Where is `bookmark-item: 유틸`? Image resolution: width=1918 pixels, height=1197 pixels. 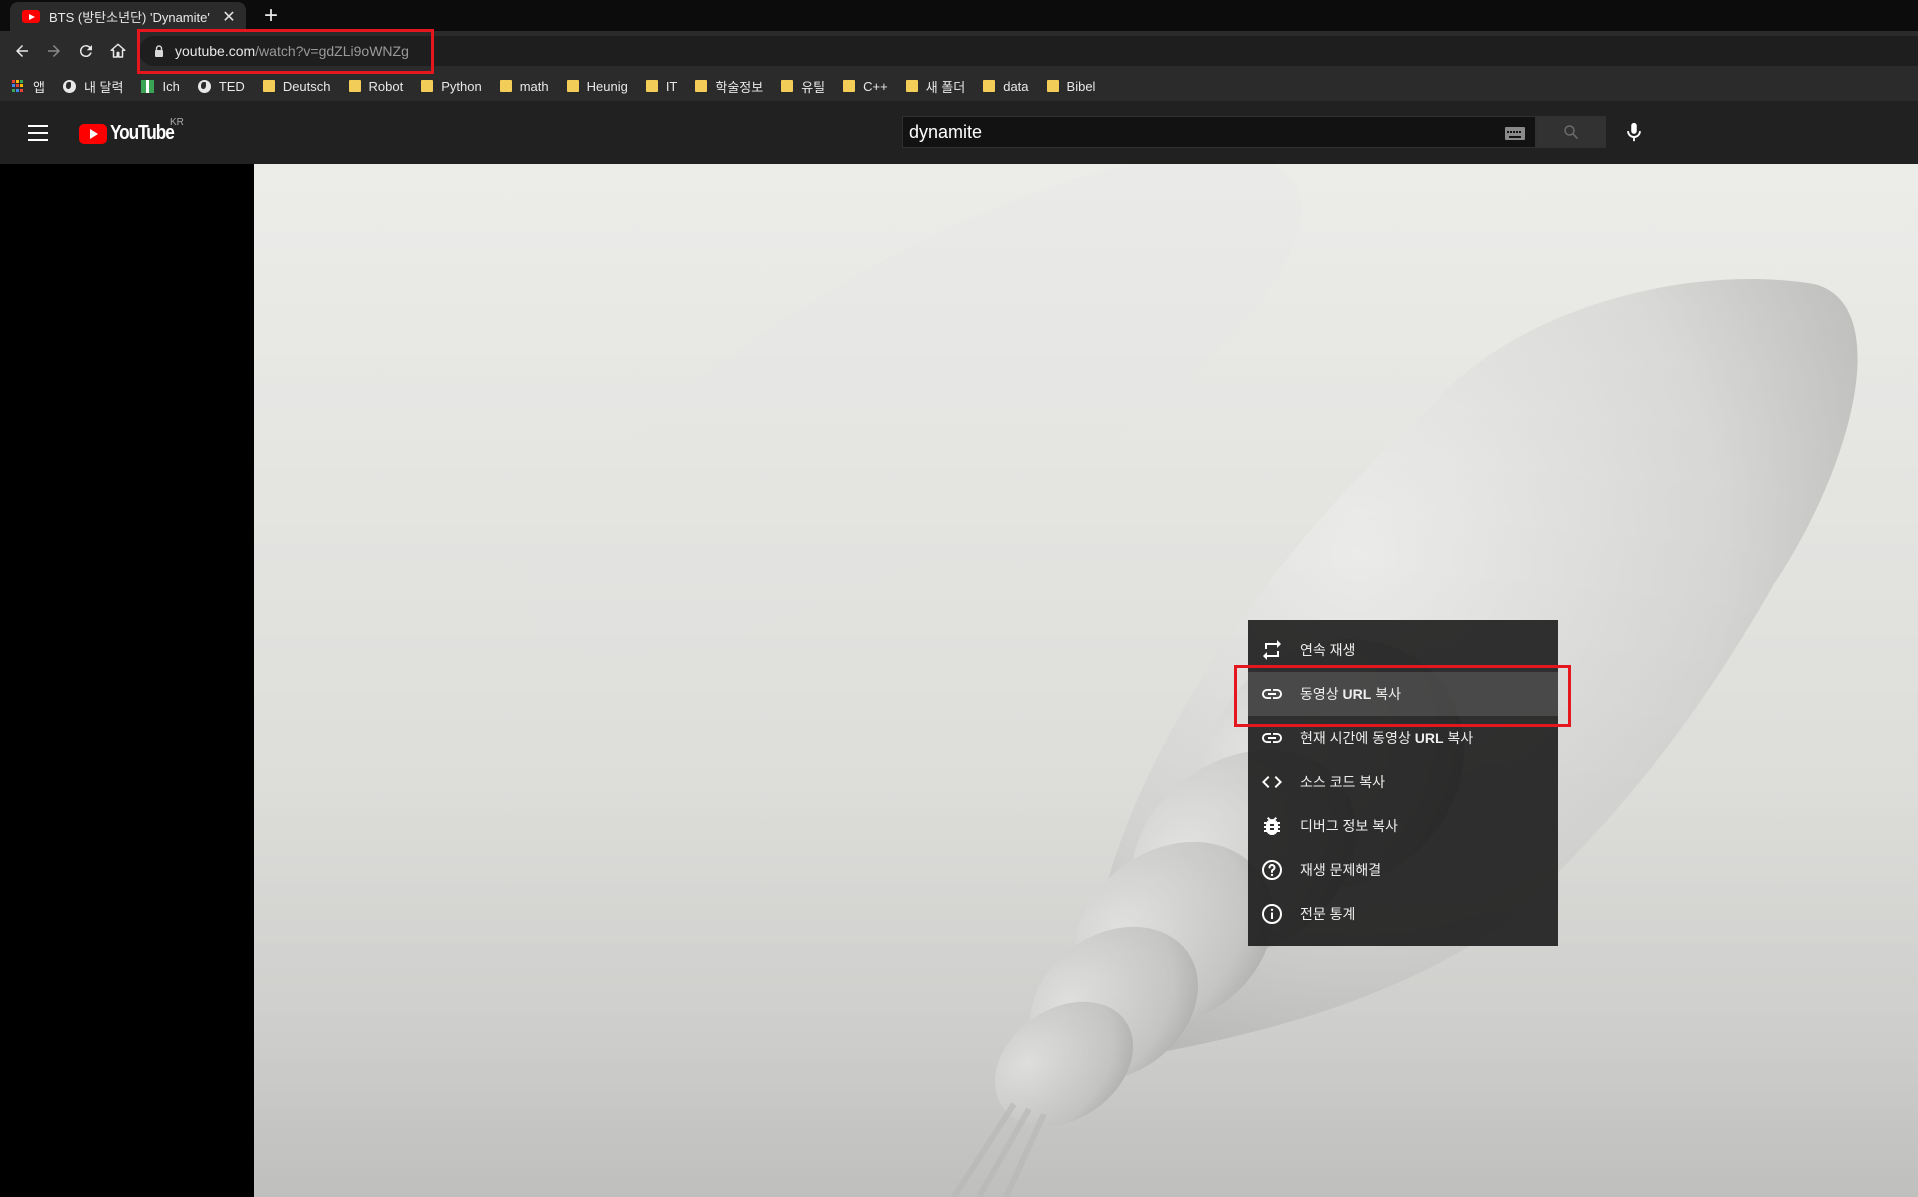 bookmark-item: 유틸 is located at coordinates (803, 86).